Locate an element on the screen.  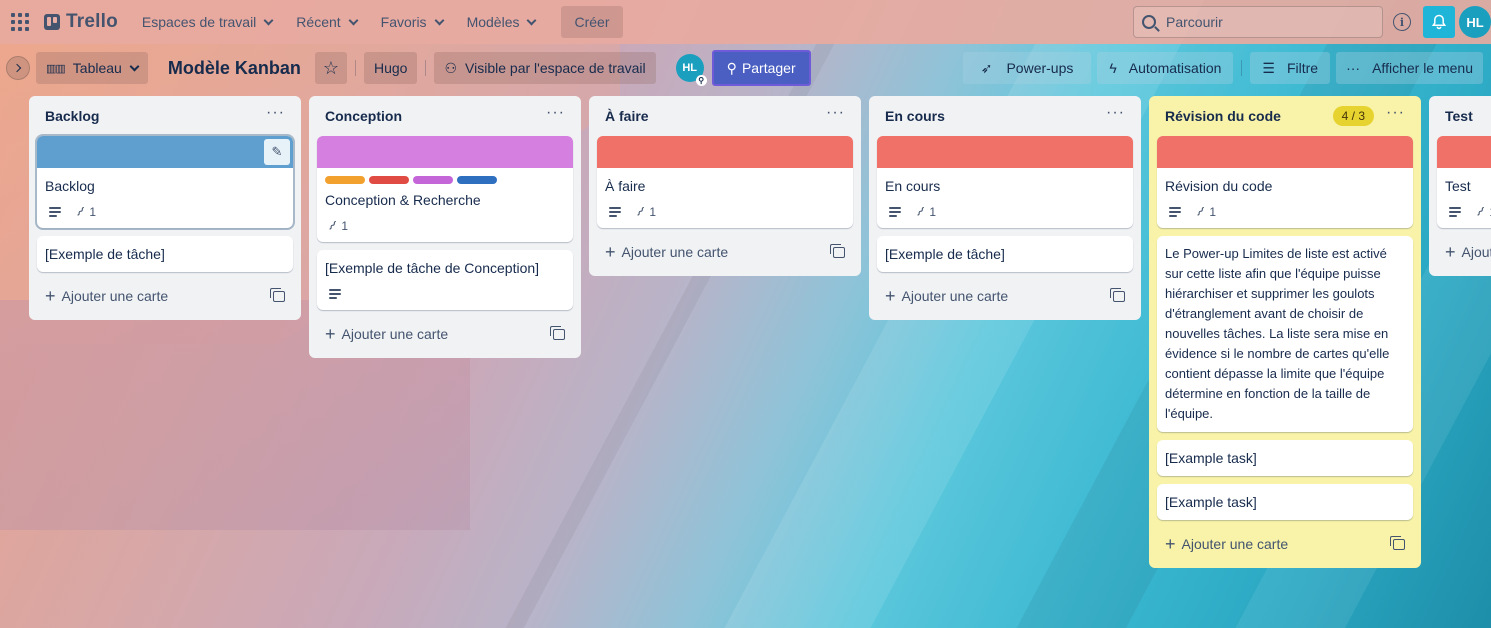
list-header: En cours ··· is located at coordinates (1005, 116).